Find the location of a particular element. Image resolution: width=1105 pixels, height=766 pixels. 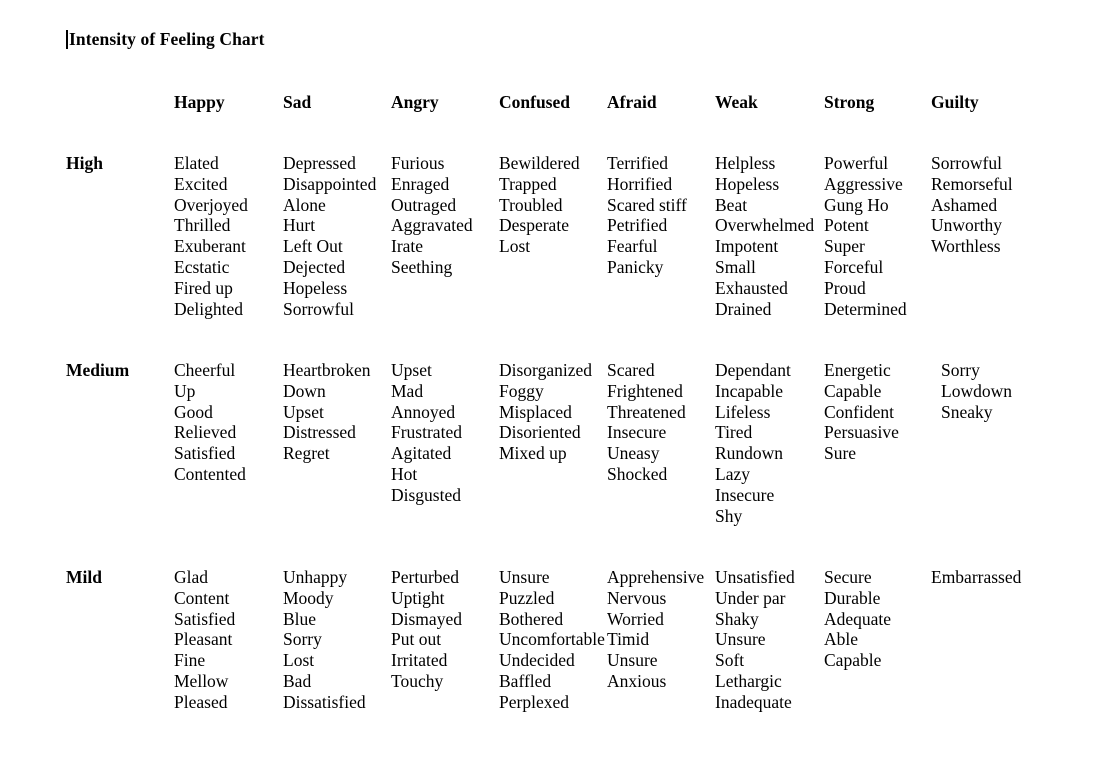

cell-mild-strong: Secure Durable Adequate Able Capable is located at coordinates (857, 619).